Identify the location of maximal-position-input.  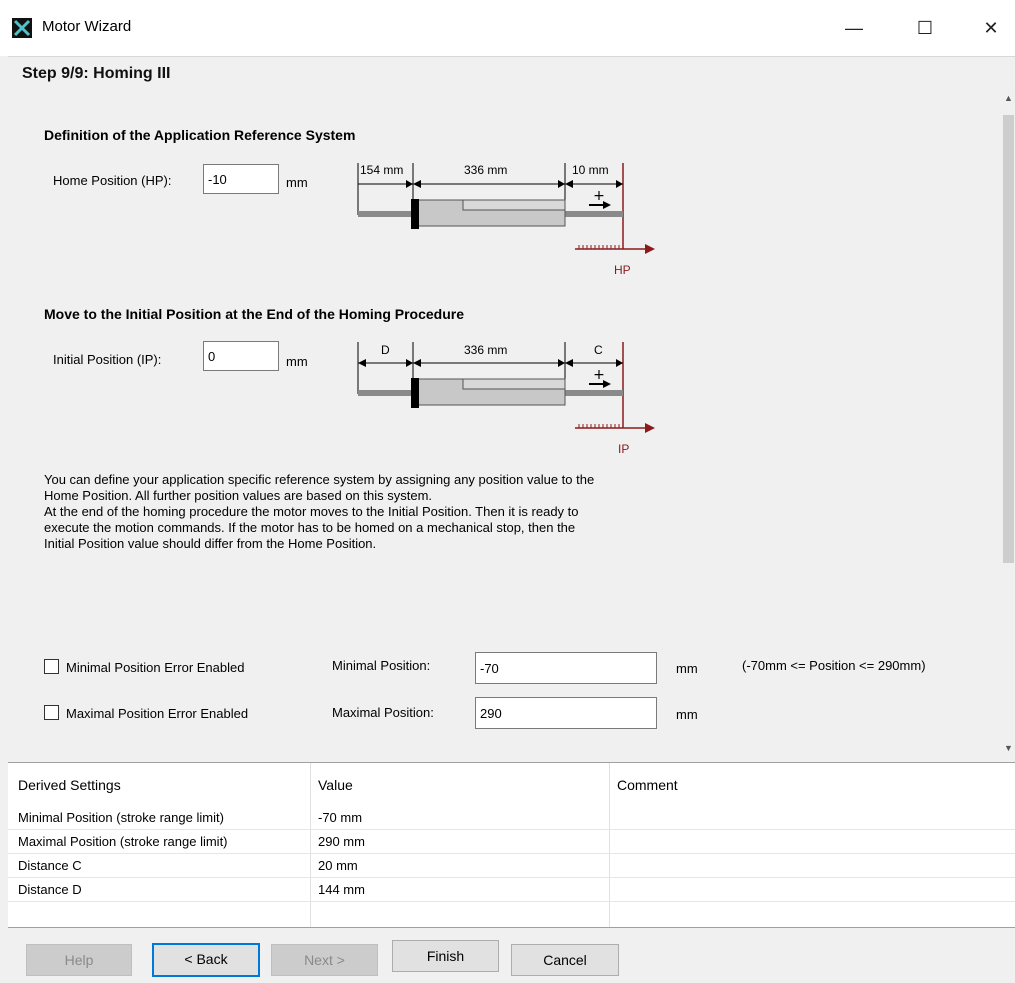
(566, 713).